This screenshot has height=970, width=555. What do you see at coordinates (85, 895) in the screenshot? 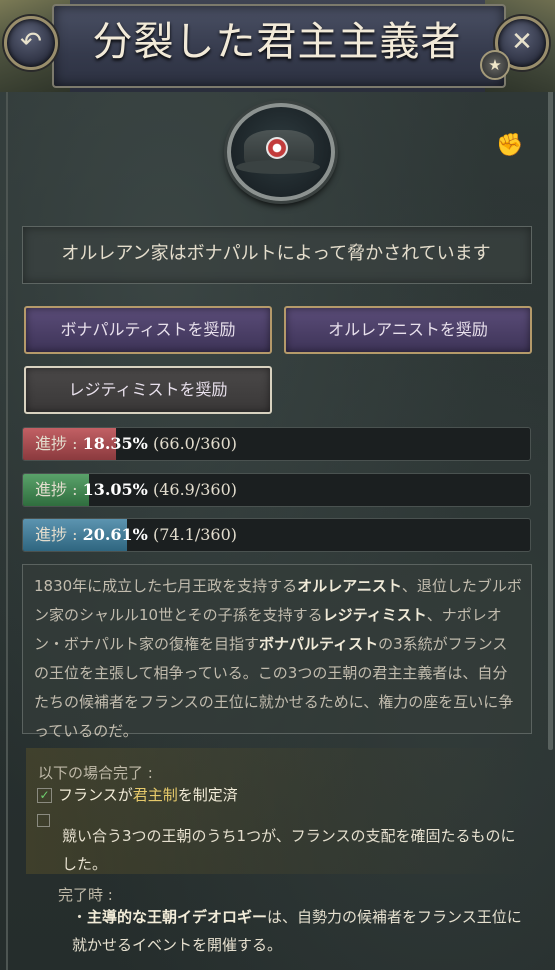
I see `on-complete-header: 完了時 :` at bounding box center [85, 895].